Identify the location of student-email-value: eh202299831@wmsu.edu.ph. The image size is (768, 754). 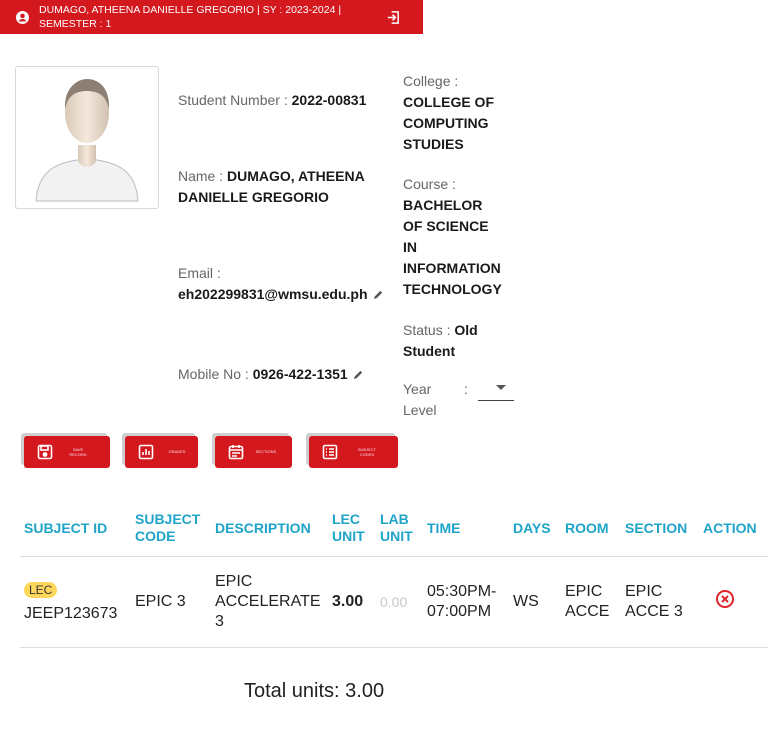
(273, 294).